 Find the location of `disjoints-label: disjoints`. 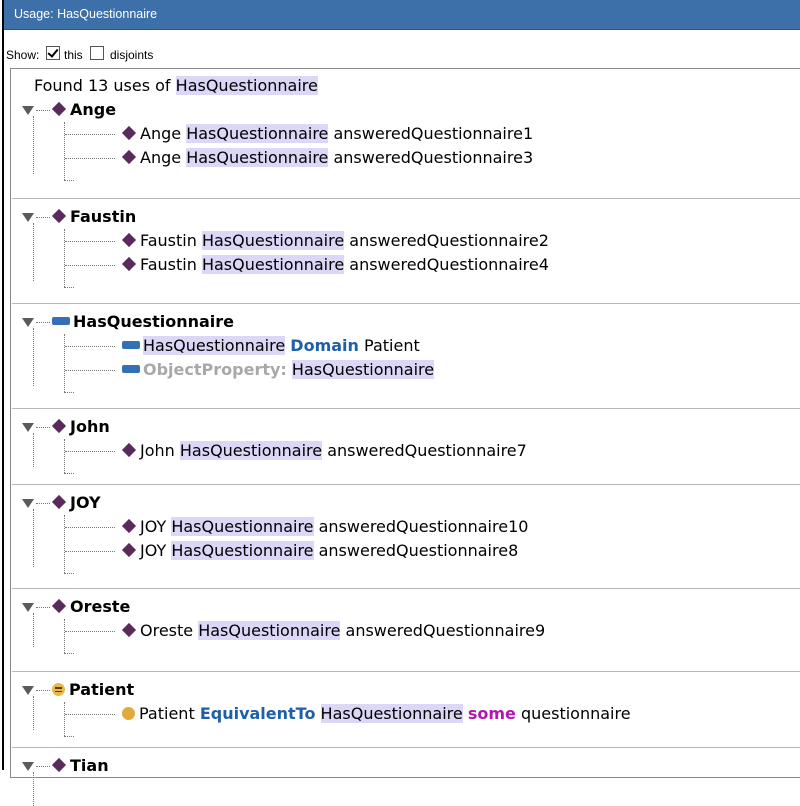

disjoints-label: disjoints is located at coordinates (132, 55).